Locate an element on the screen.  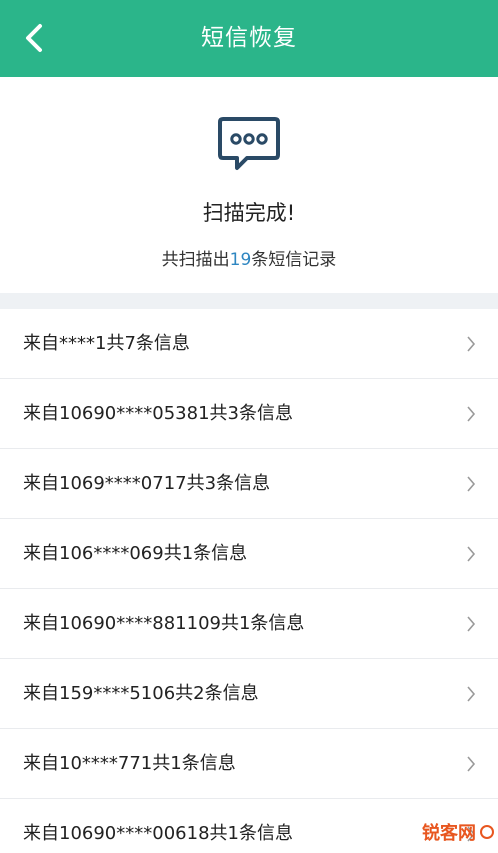
scan-count-text: 共扫描出19条短信记录 is located at coordinates (249, 257).